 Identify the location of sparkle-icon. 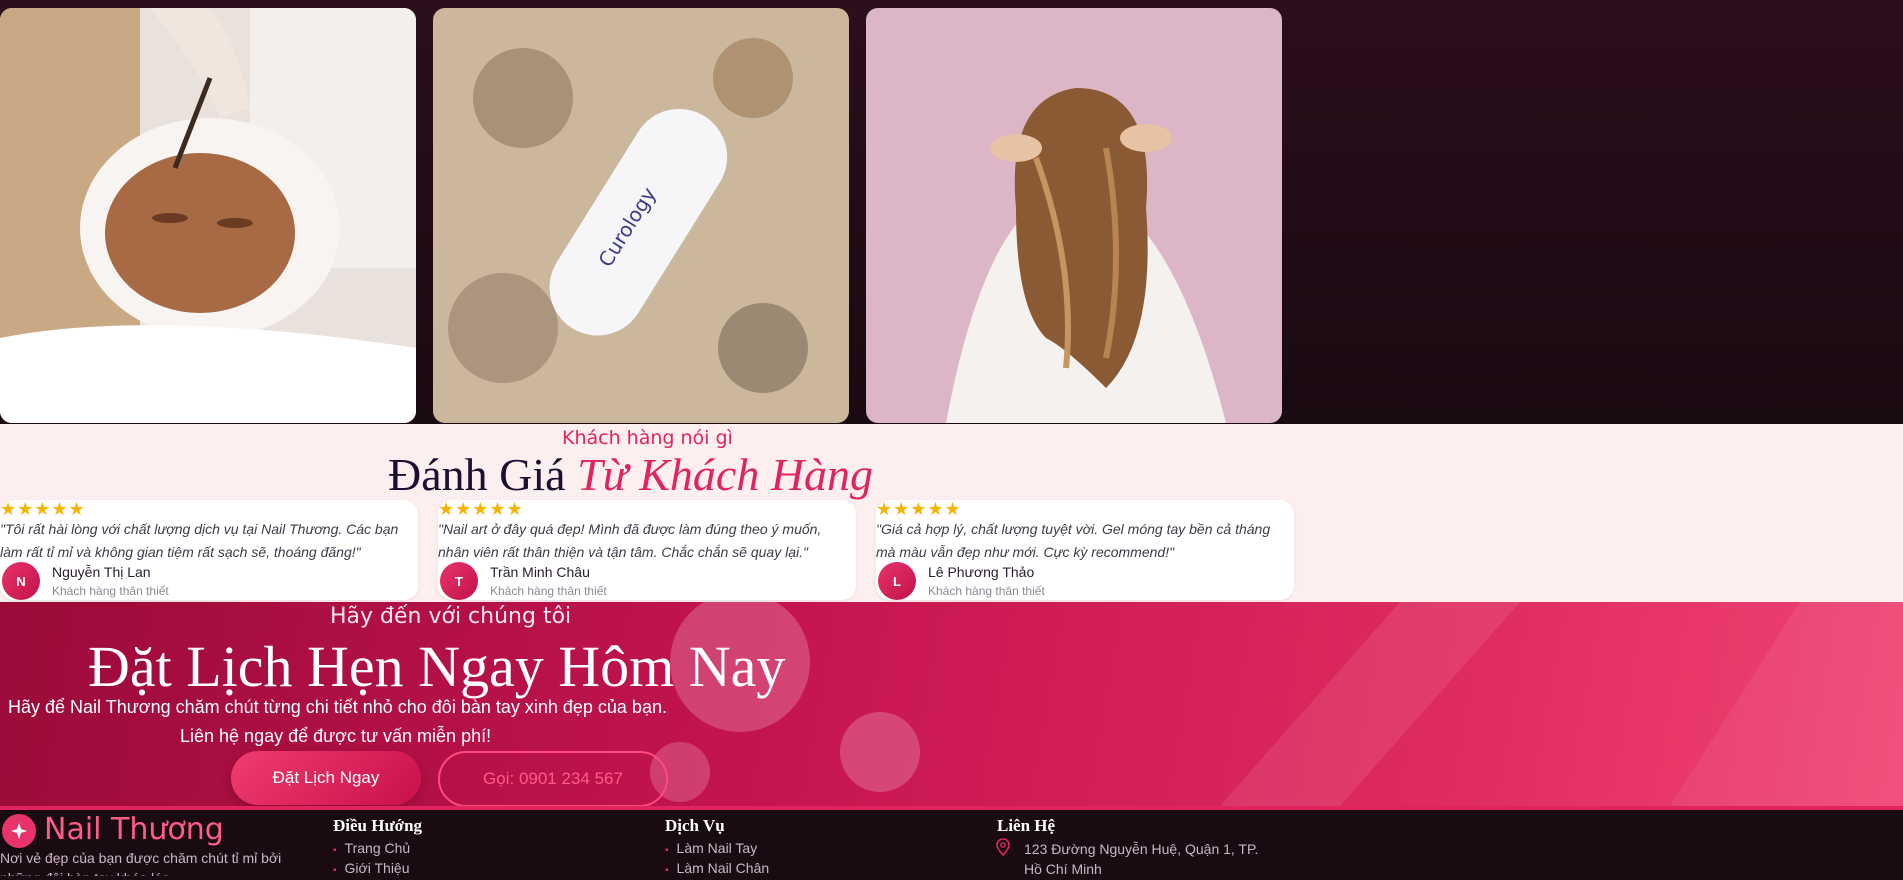
(19, 831).